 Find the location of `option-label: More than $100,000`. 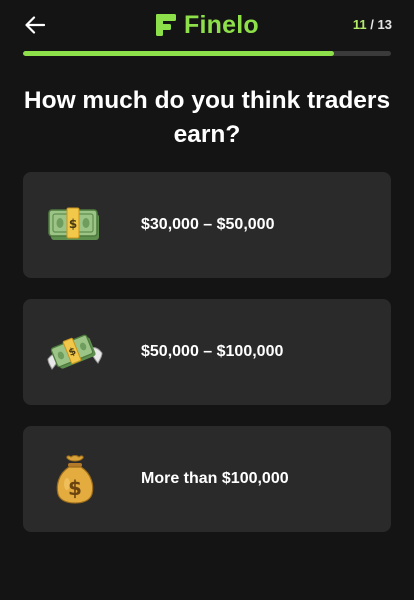

option-label: More than $100,000 is located at coordinates (215, 478).